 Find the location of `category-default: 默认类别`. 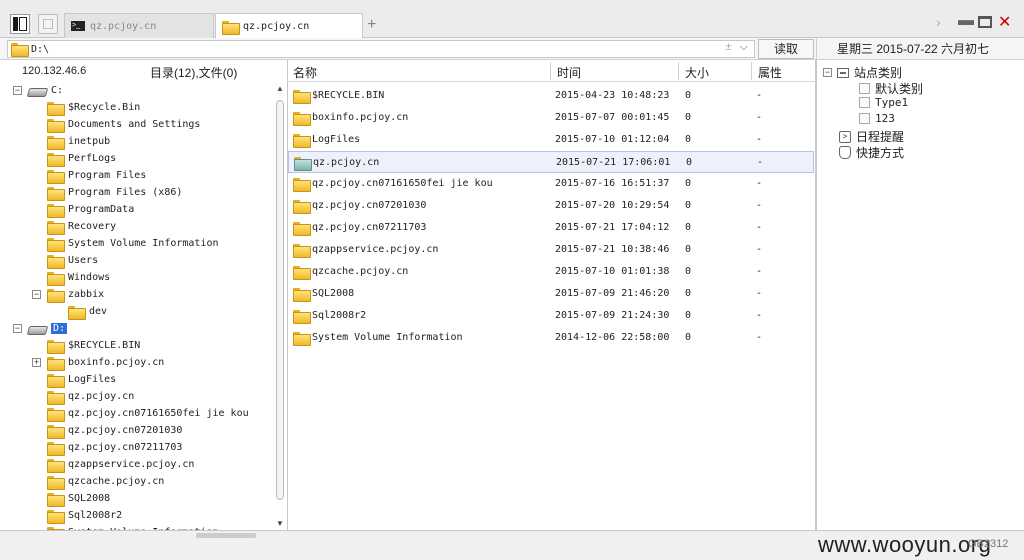

category-default: 默认类别 is located at coordinates (891, 88).